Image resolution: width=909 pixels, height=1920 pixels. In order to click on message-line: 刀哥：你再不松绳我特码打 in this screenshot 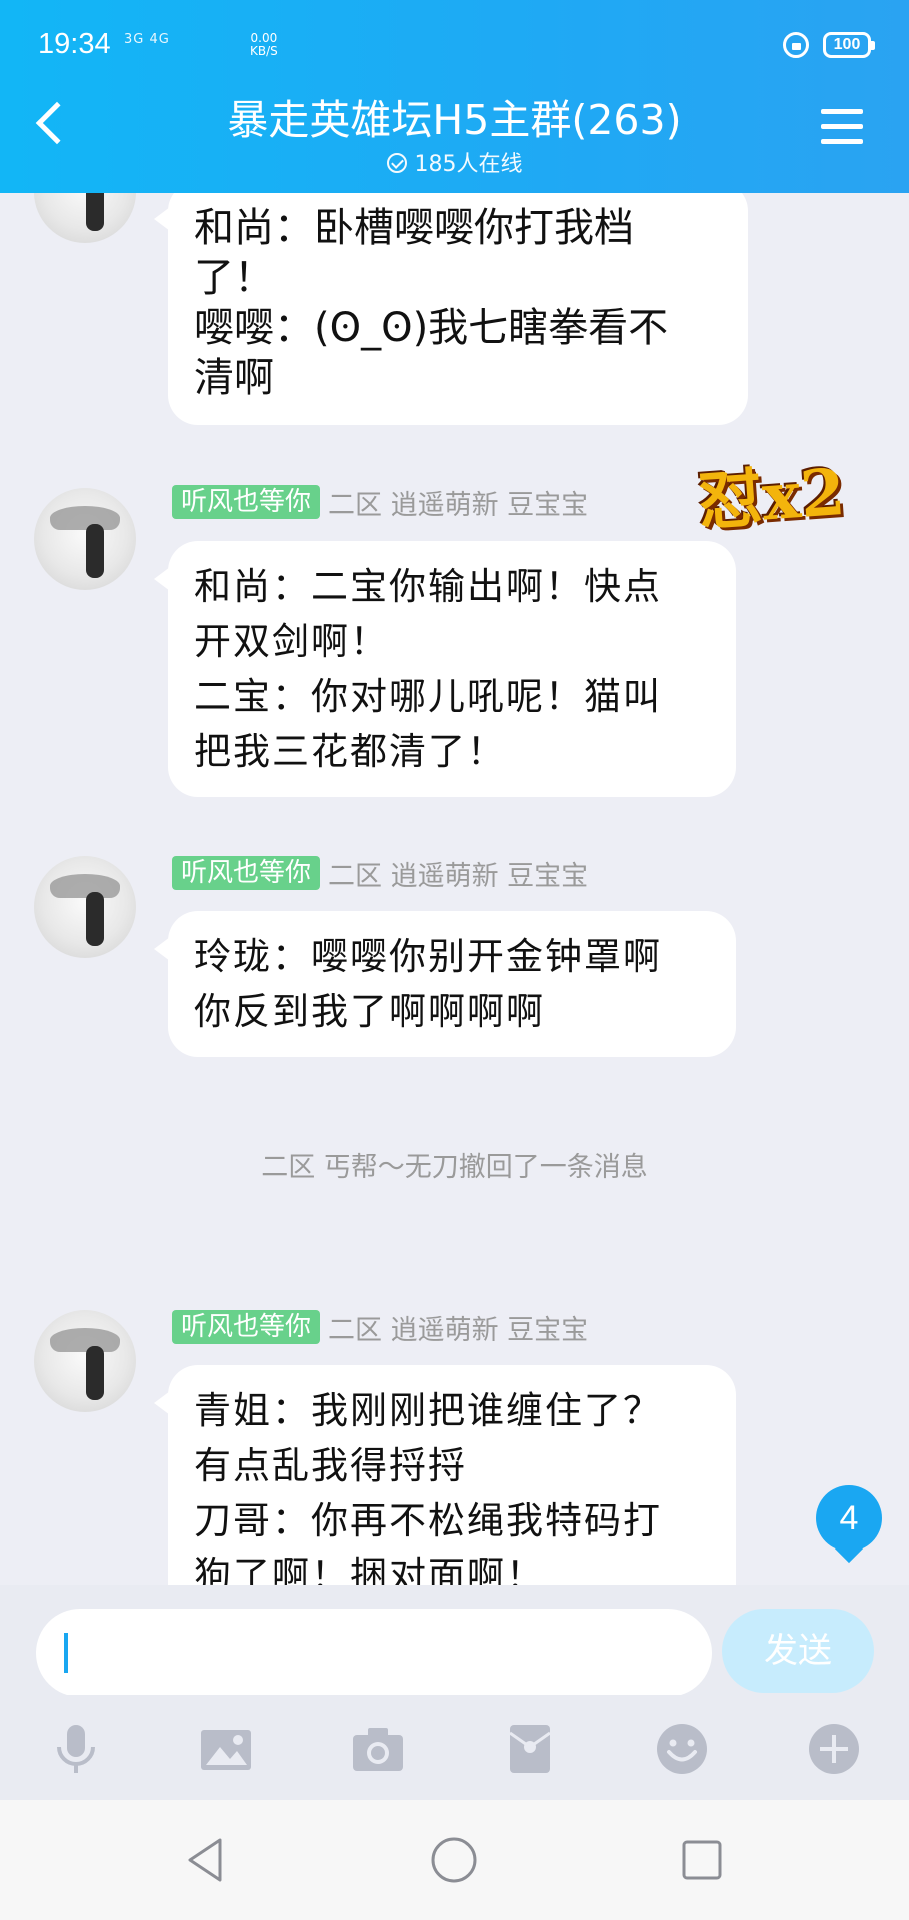, I will do `click(428, 1520)`.